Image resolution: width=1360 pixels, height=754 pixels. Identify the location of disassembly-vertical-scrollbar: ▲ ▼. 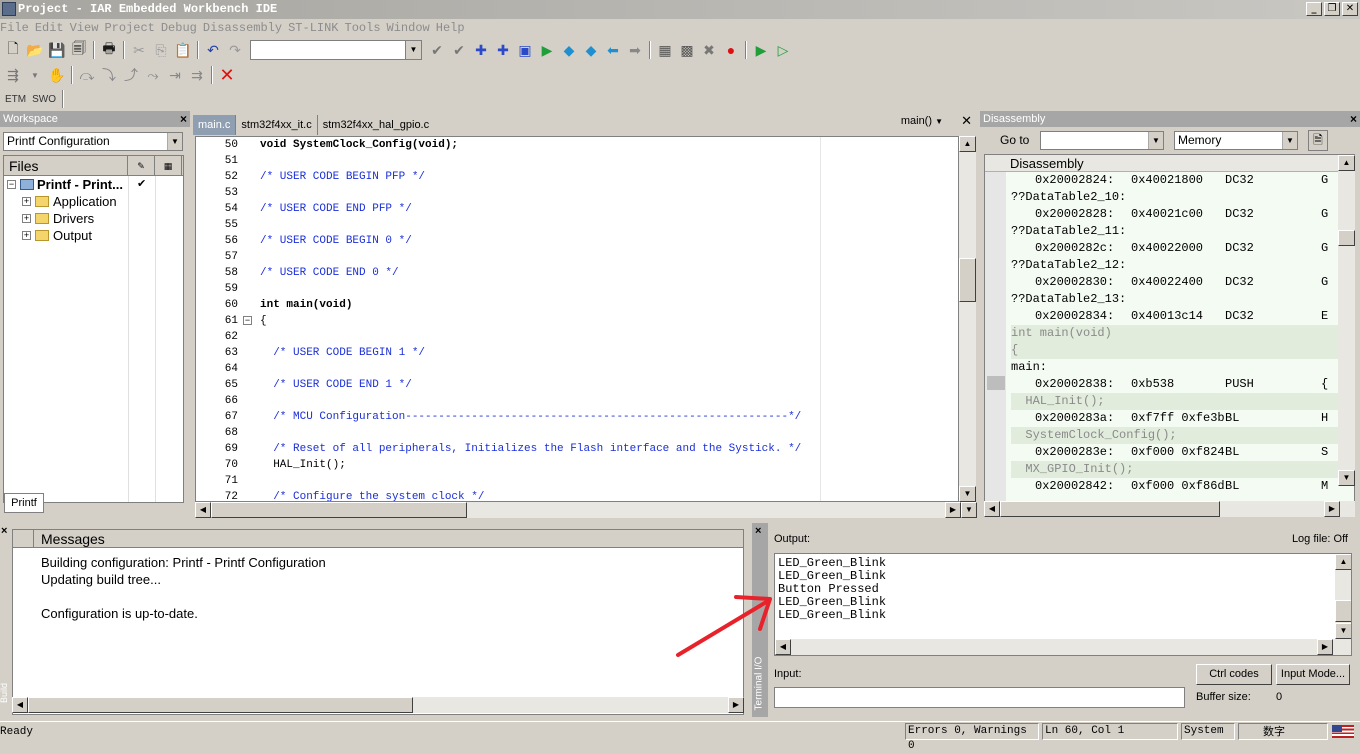
(1346, 320).